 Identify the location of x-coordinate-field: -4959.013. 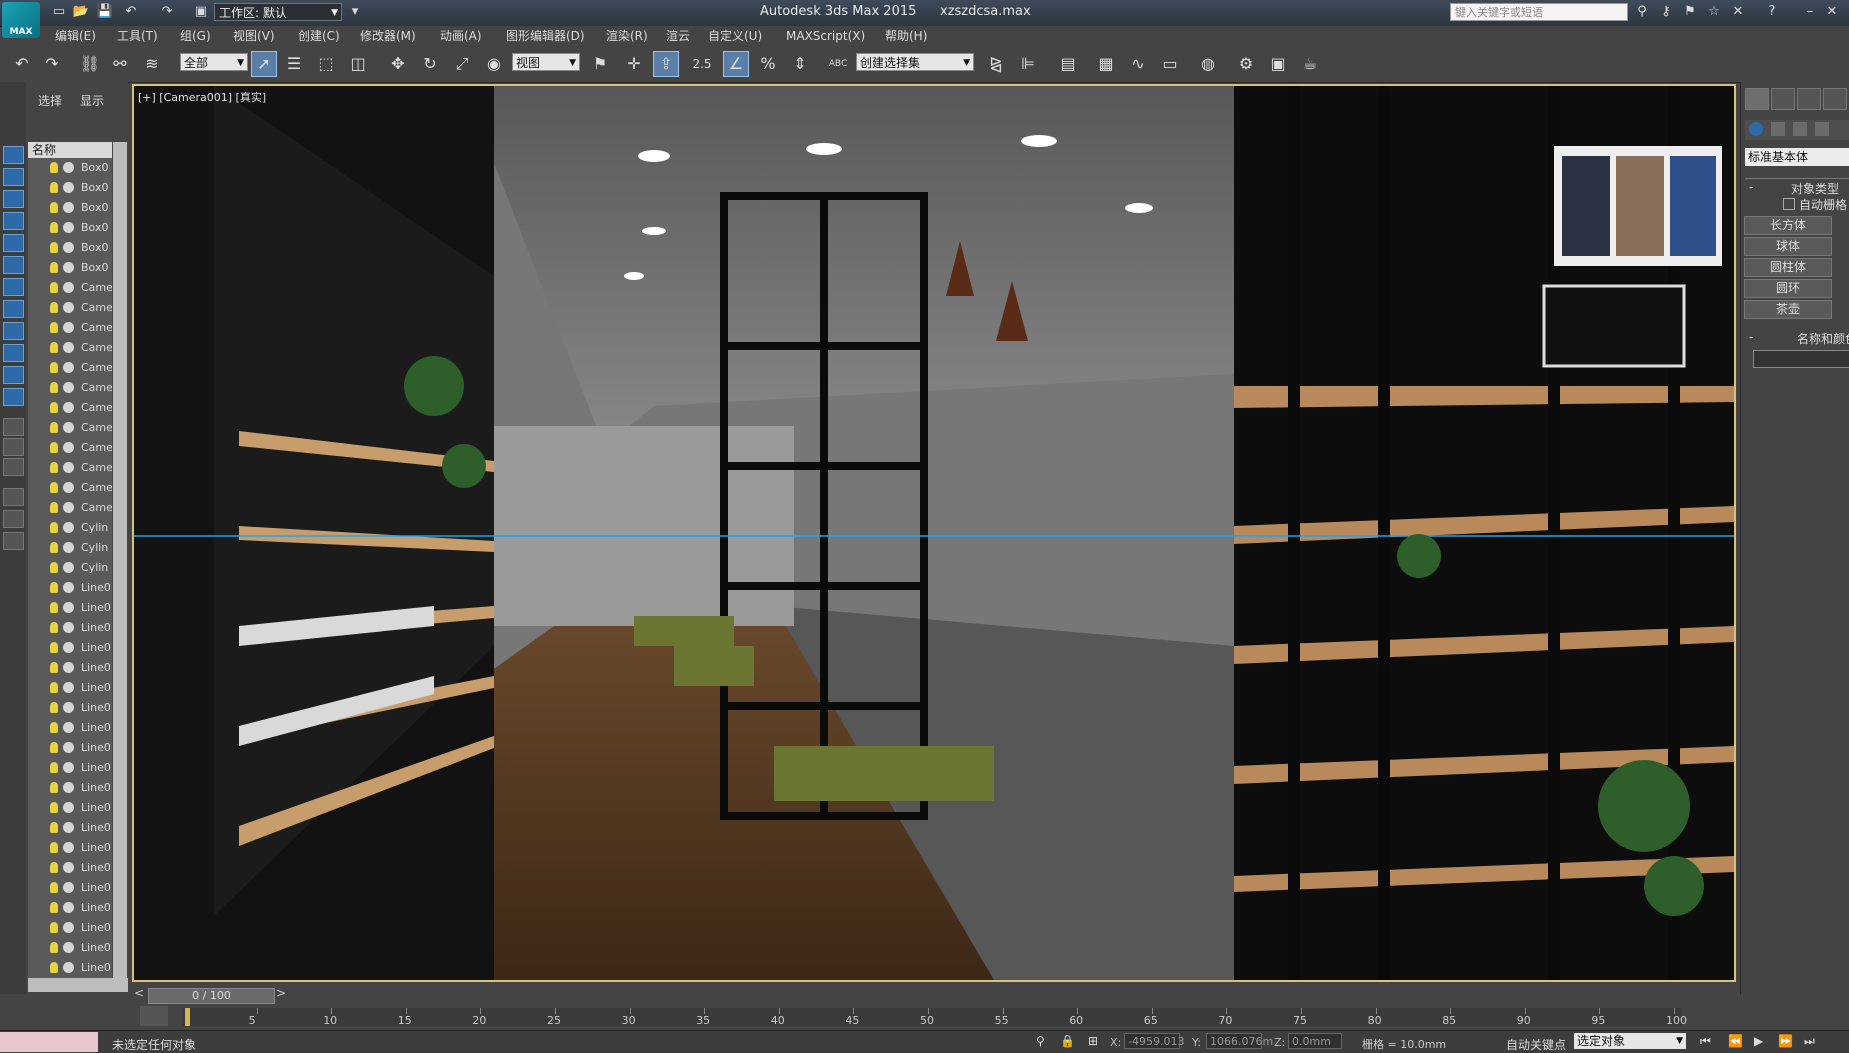
(1154, 1041).